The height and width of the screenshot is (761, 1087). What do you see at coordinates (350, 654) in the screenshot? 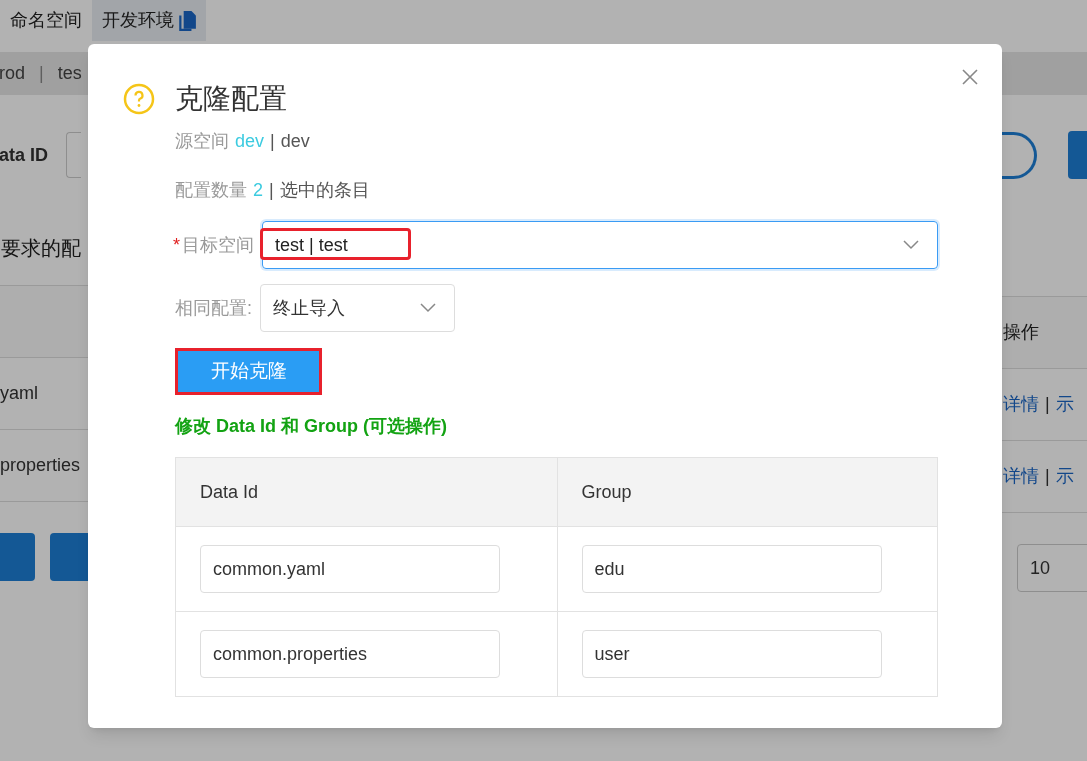
I see `data-id-input: common.properties` at bounding box center [350, 654].